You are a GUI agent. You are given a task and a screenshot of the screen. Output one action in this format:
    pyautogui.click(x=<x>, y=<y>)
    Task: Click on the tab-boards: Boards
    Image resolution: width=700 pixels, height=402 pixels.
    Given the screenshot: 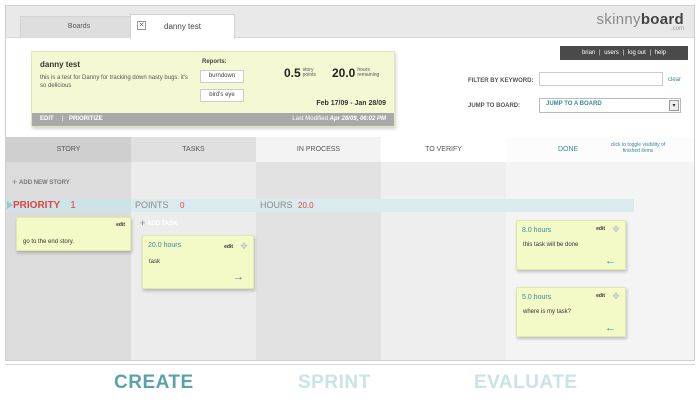 What is the action you would take?
    pyautogui.click(x=79, y=27)
    